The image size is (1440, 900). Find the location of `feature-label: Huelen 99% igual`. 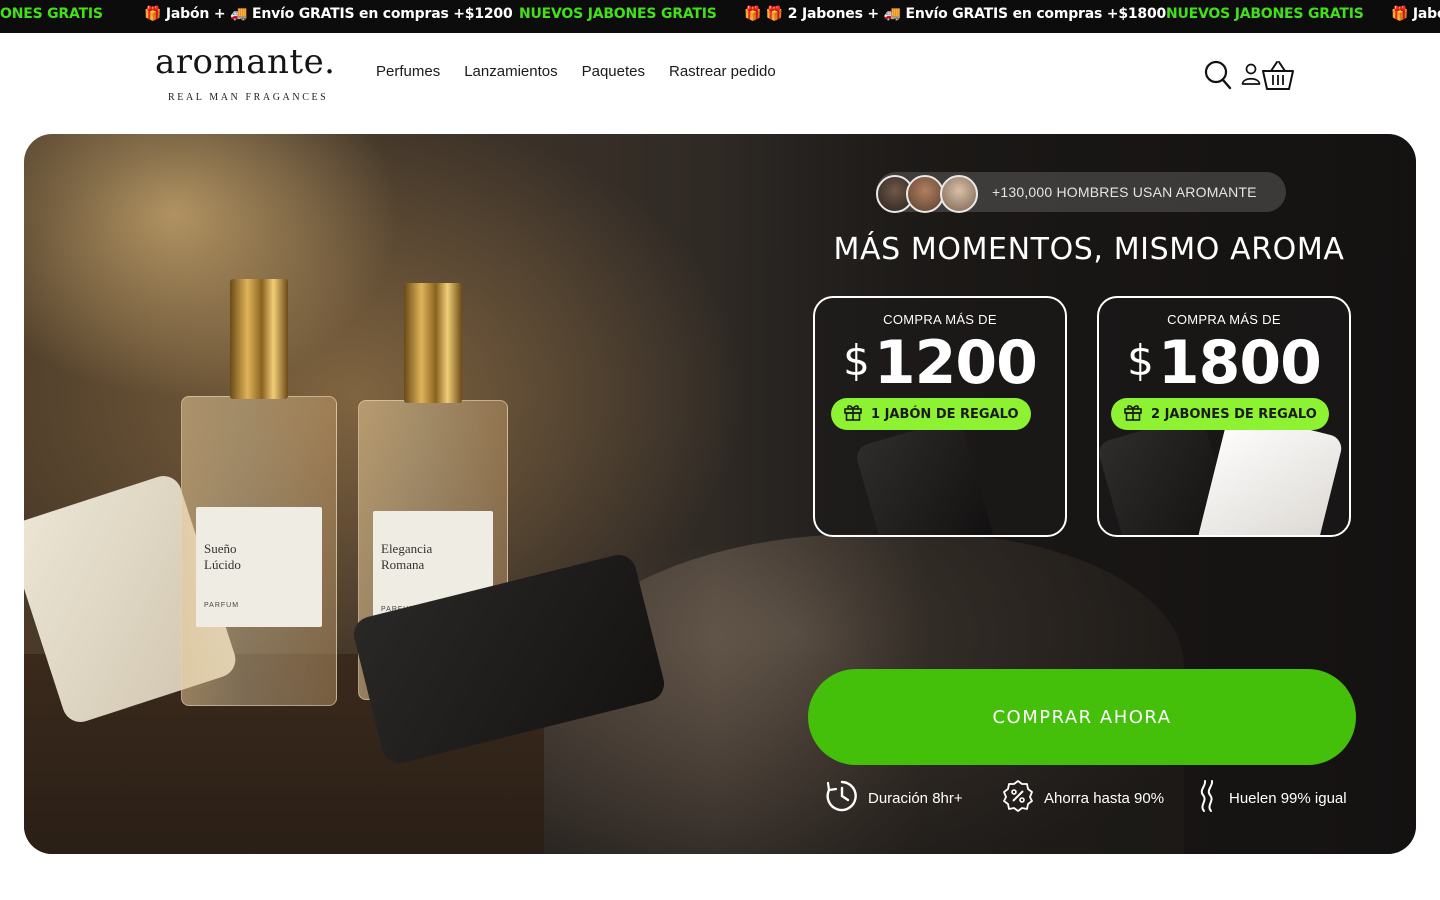

feature-label: Huelen 99% igual is located at coordinates (1288, 798).